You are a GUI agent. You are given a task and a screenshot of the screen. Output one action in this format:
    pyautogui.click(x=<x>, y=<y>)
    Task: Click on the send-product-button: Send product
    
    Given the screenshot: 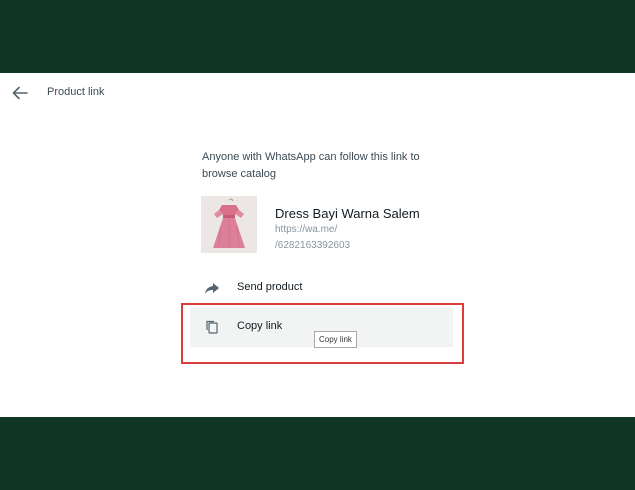 What is the action you would take?
    pyautogui.click(x=321, y=288)
    